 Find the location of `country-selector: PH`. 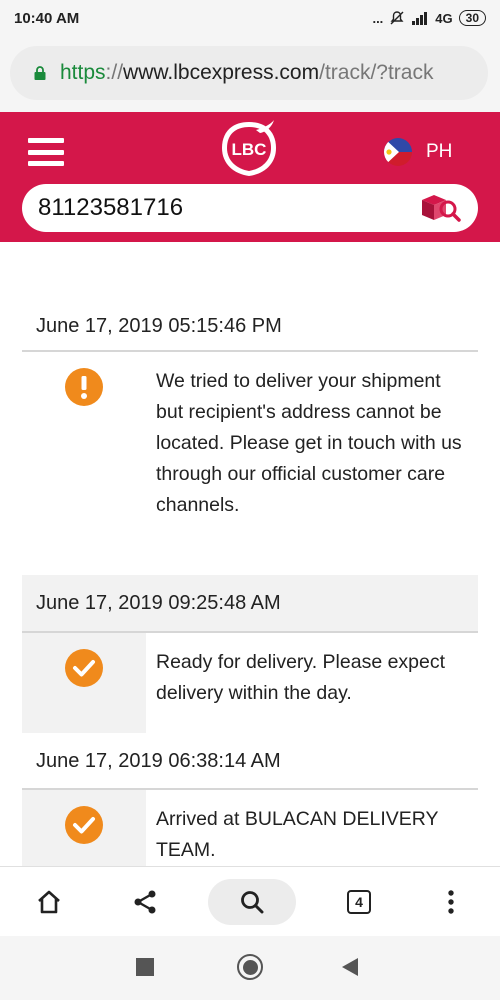

country-selector: PH is located at coordinates (418, 152).